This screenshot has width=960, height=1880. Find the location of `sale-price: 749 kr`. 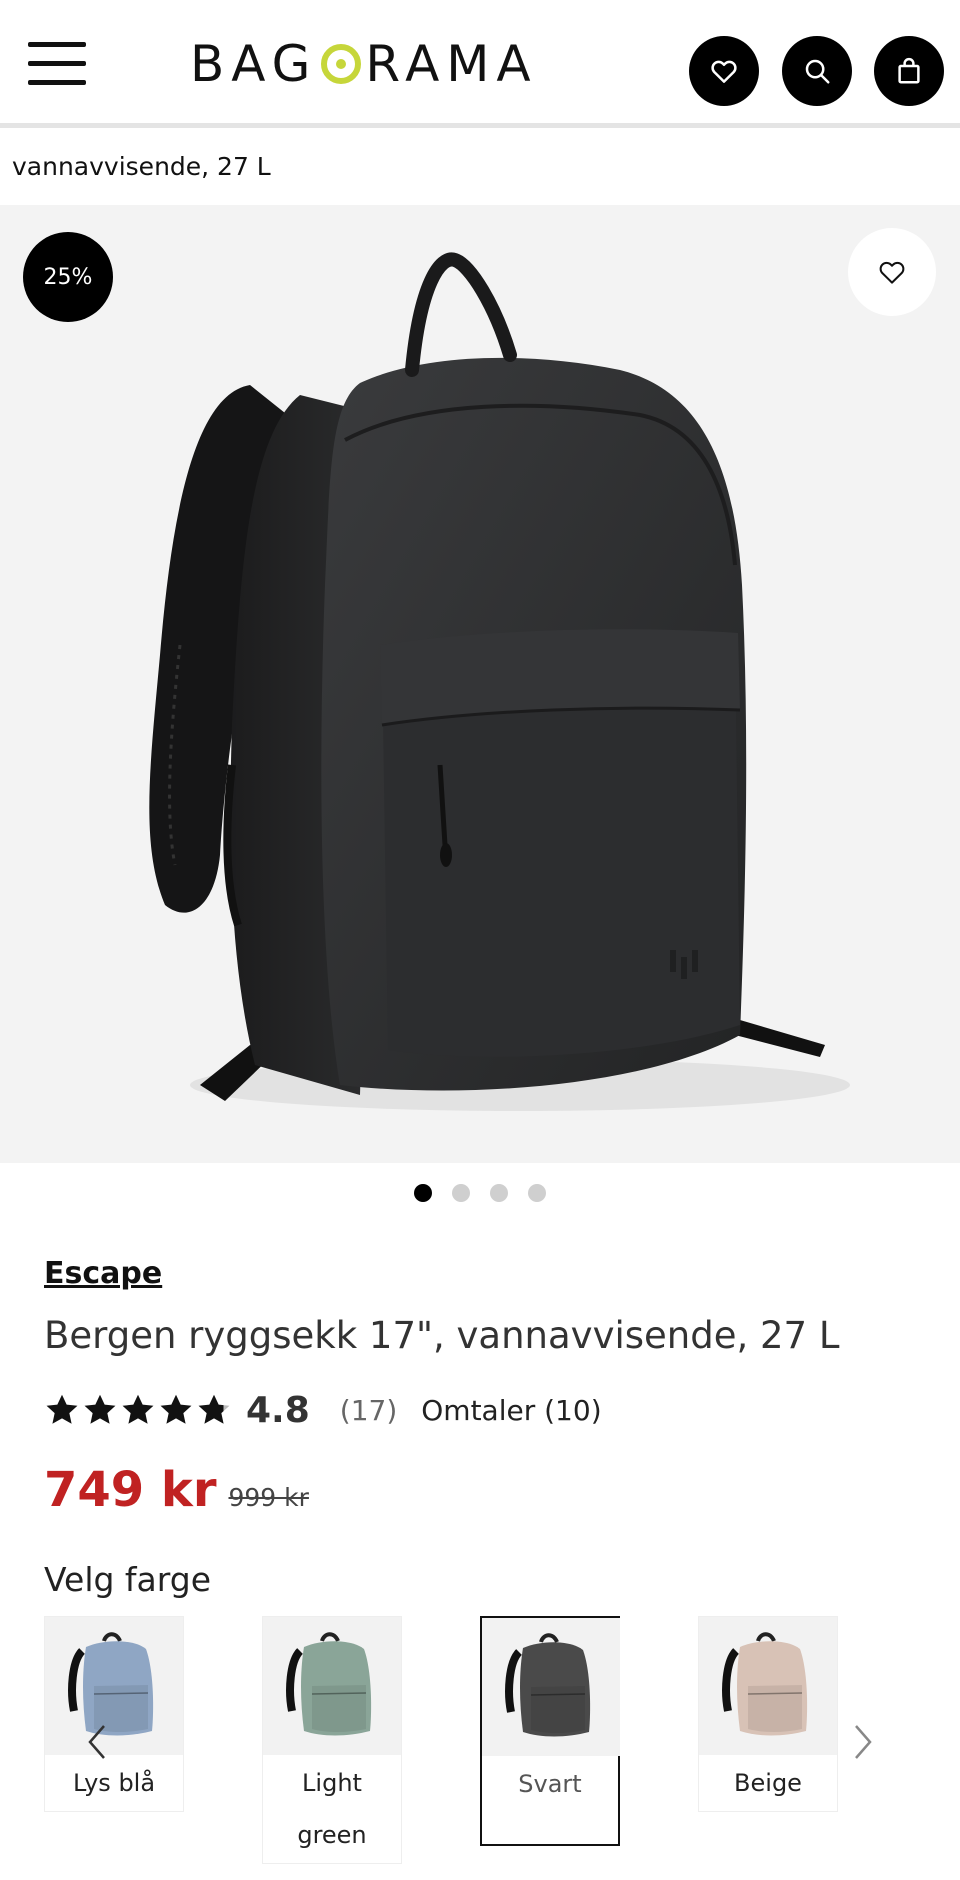

sale-price: 749 kr is located at coordinates (130, 1490).